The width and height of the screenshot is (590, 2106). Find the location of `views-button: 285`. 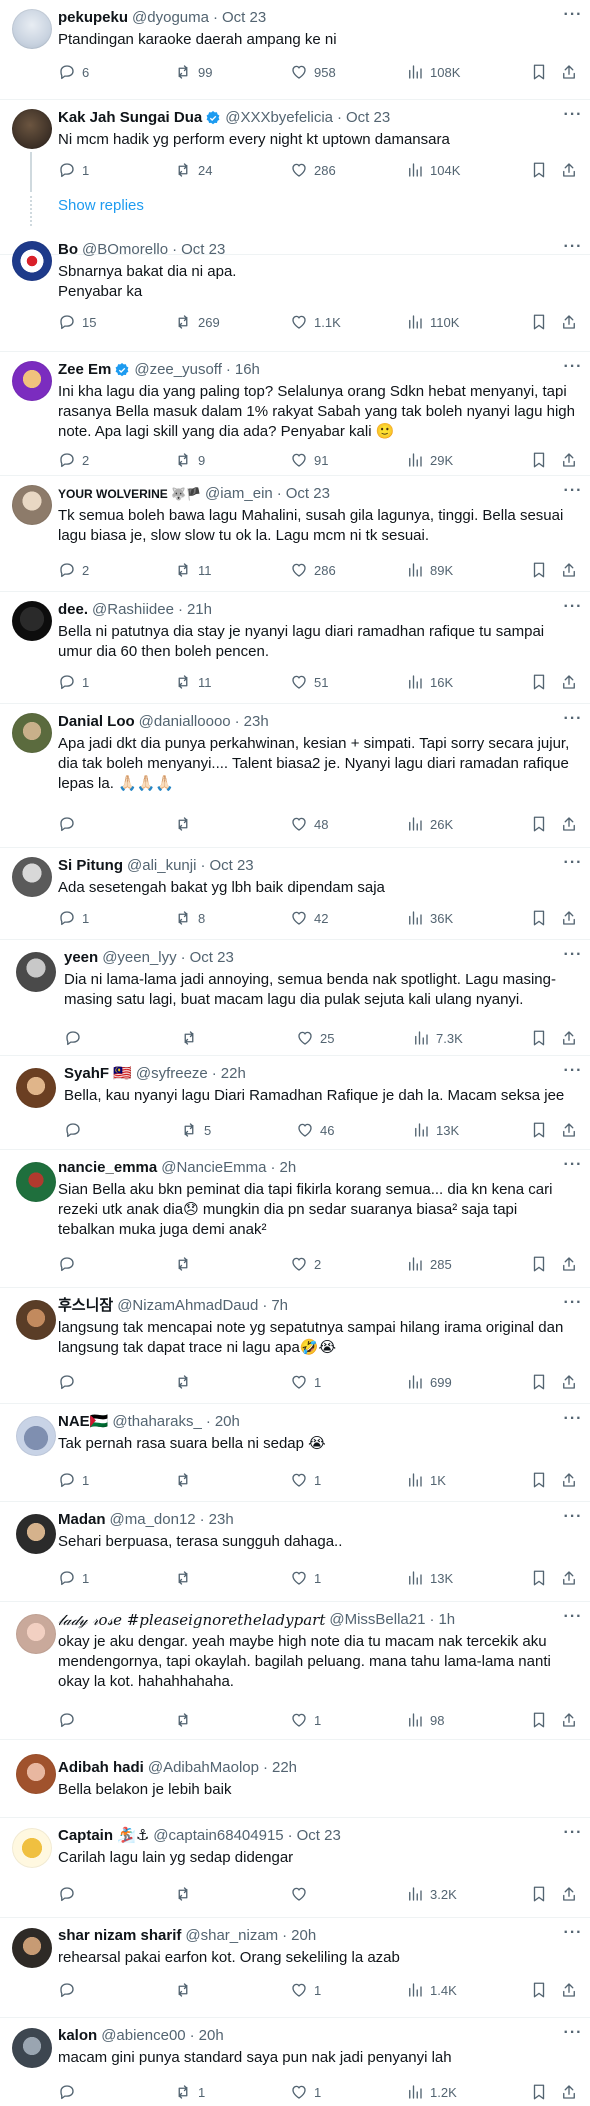

views-button: 285 is located at coordinates (429, 1264).